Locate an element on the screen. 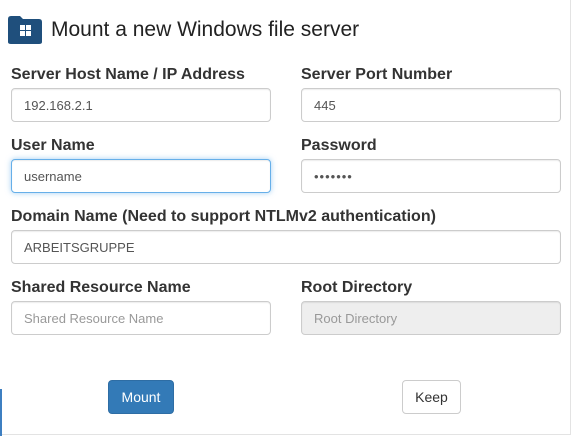 This screenshot has width=572, height=436. root-field: Root Directory is located at coordinates (356, 288).